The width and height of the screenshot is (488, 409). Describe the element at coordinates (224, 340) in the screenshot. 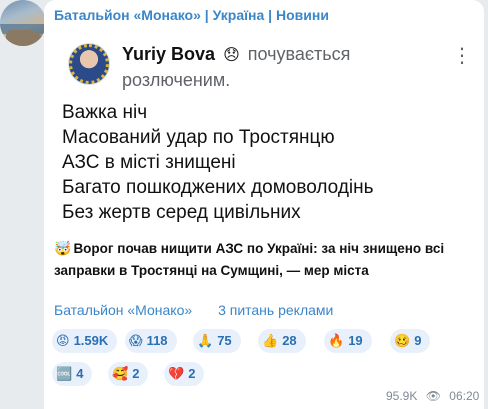

I see `reaction-count: 75` at that location.